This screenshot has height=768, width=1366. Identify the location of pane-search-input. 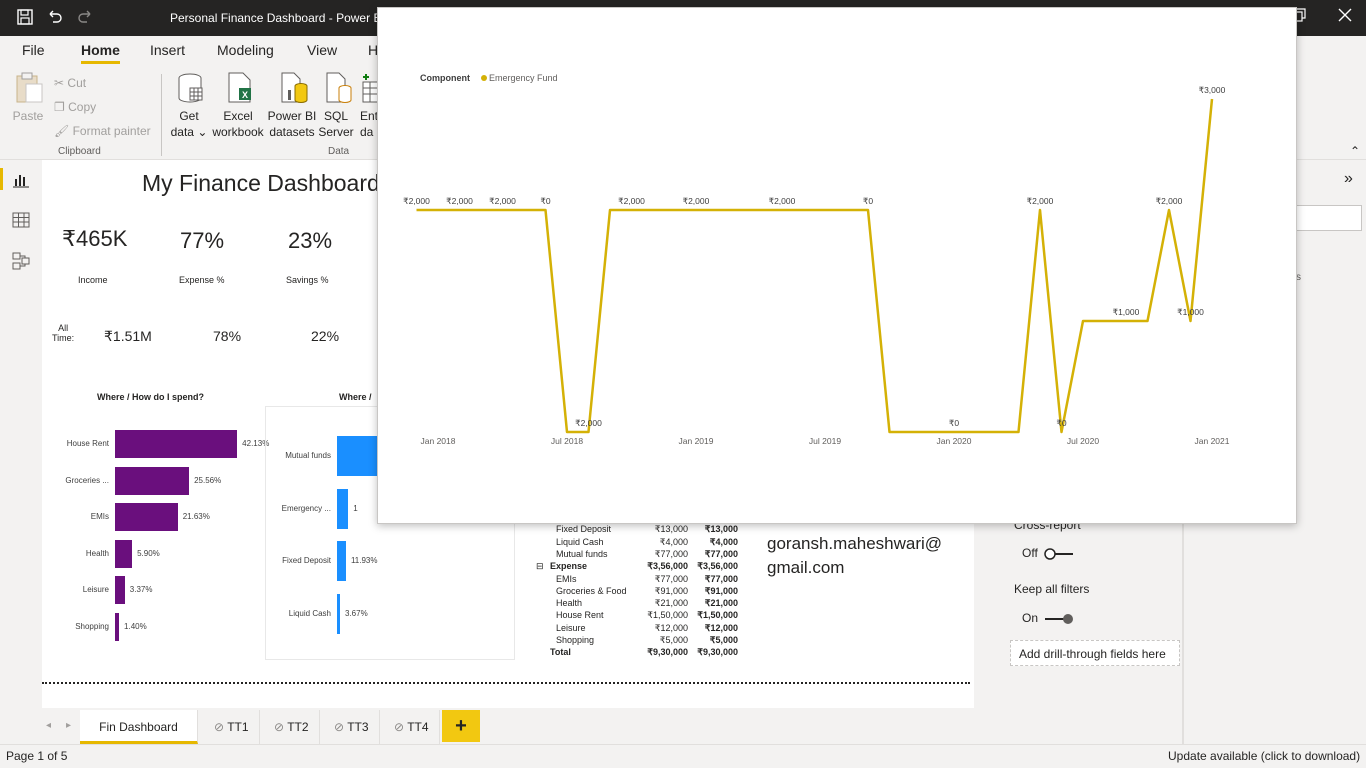
(1329, 218).